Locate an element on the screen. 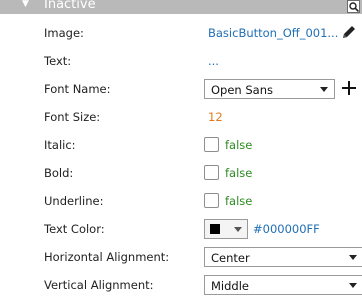 This screenshot has height=299, width=362. italic-value: false is located at coordinates (239, 145).